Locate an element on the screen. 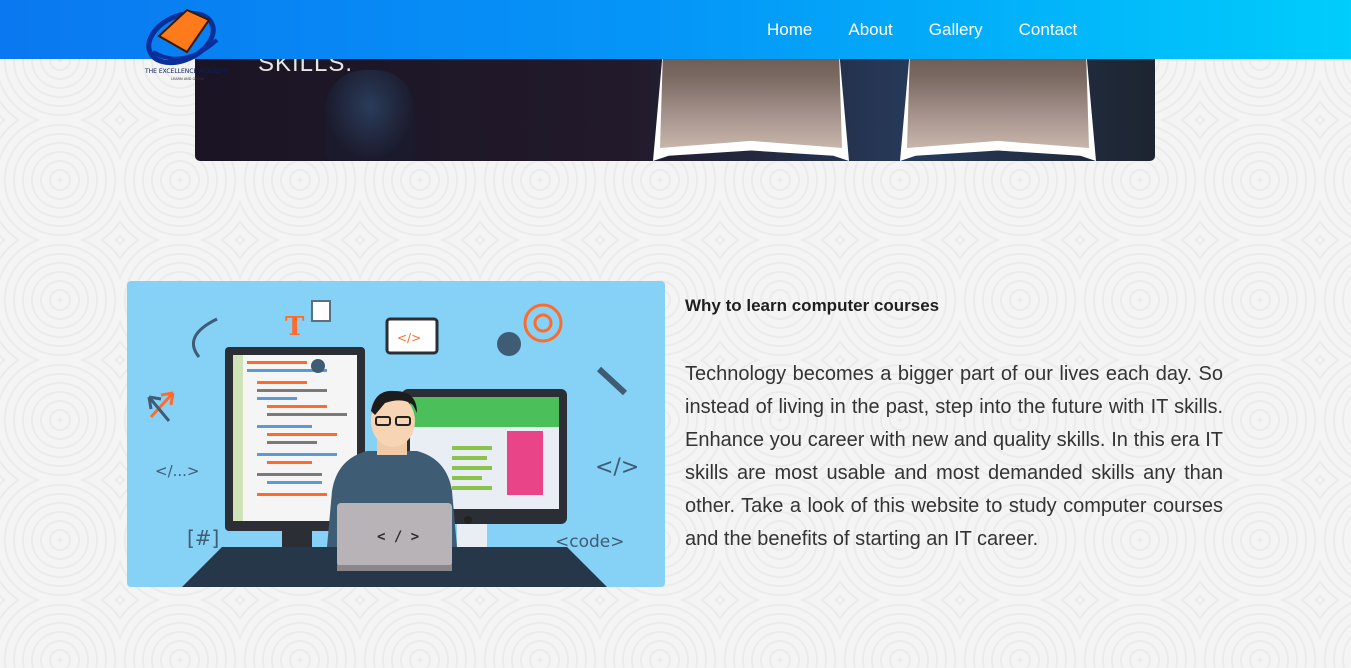 This screenshot has height=668, width=1351. illus-label-t: T is located at coordinates (295, 327).